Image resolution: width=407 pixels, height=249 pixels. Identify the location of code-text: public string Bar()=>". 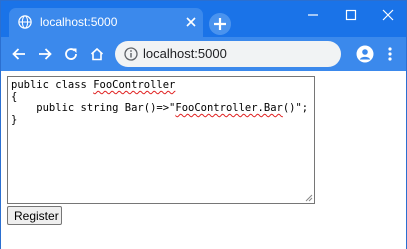
(93, 108).